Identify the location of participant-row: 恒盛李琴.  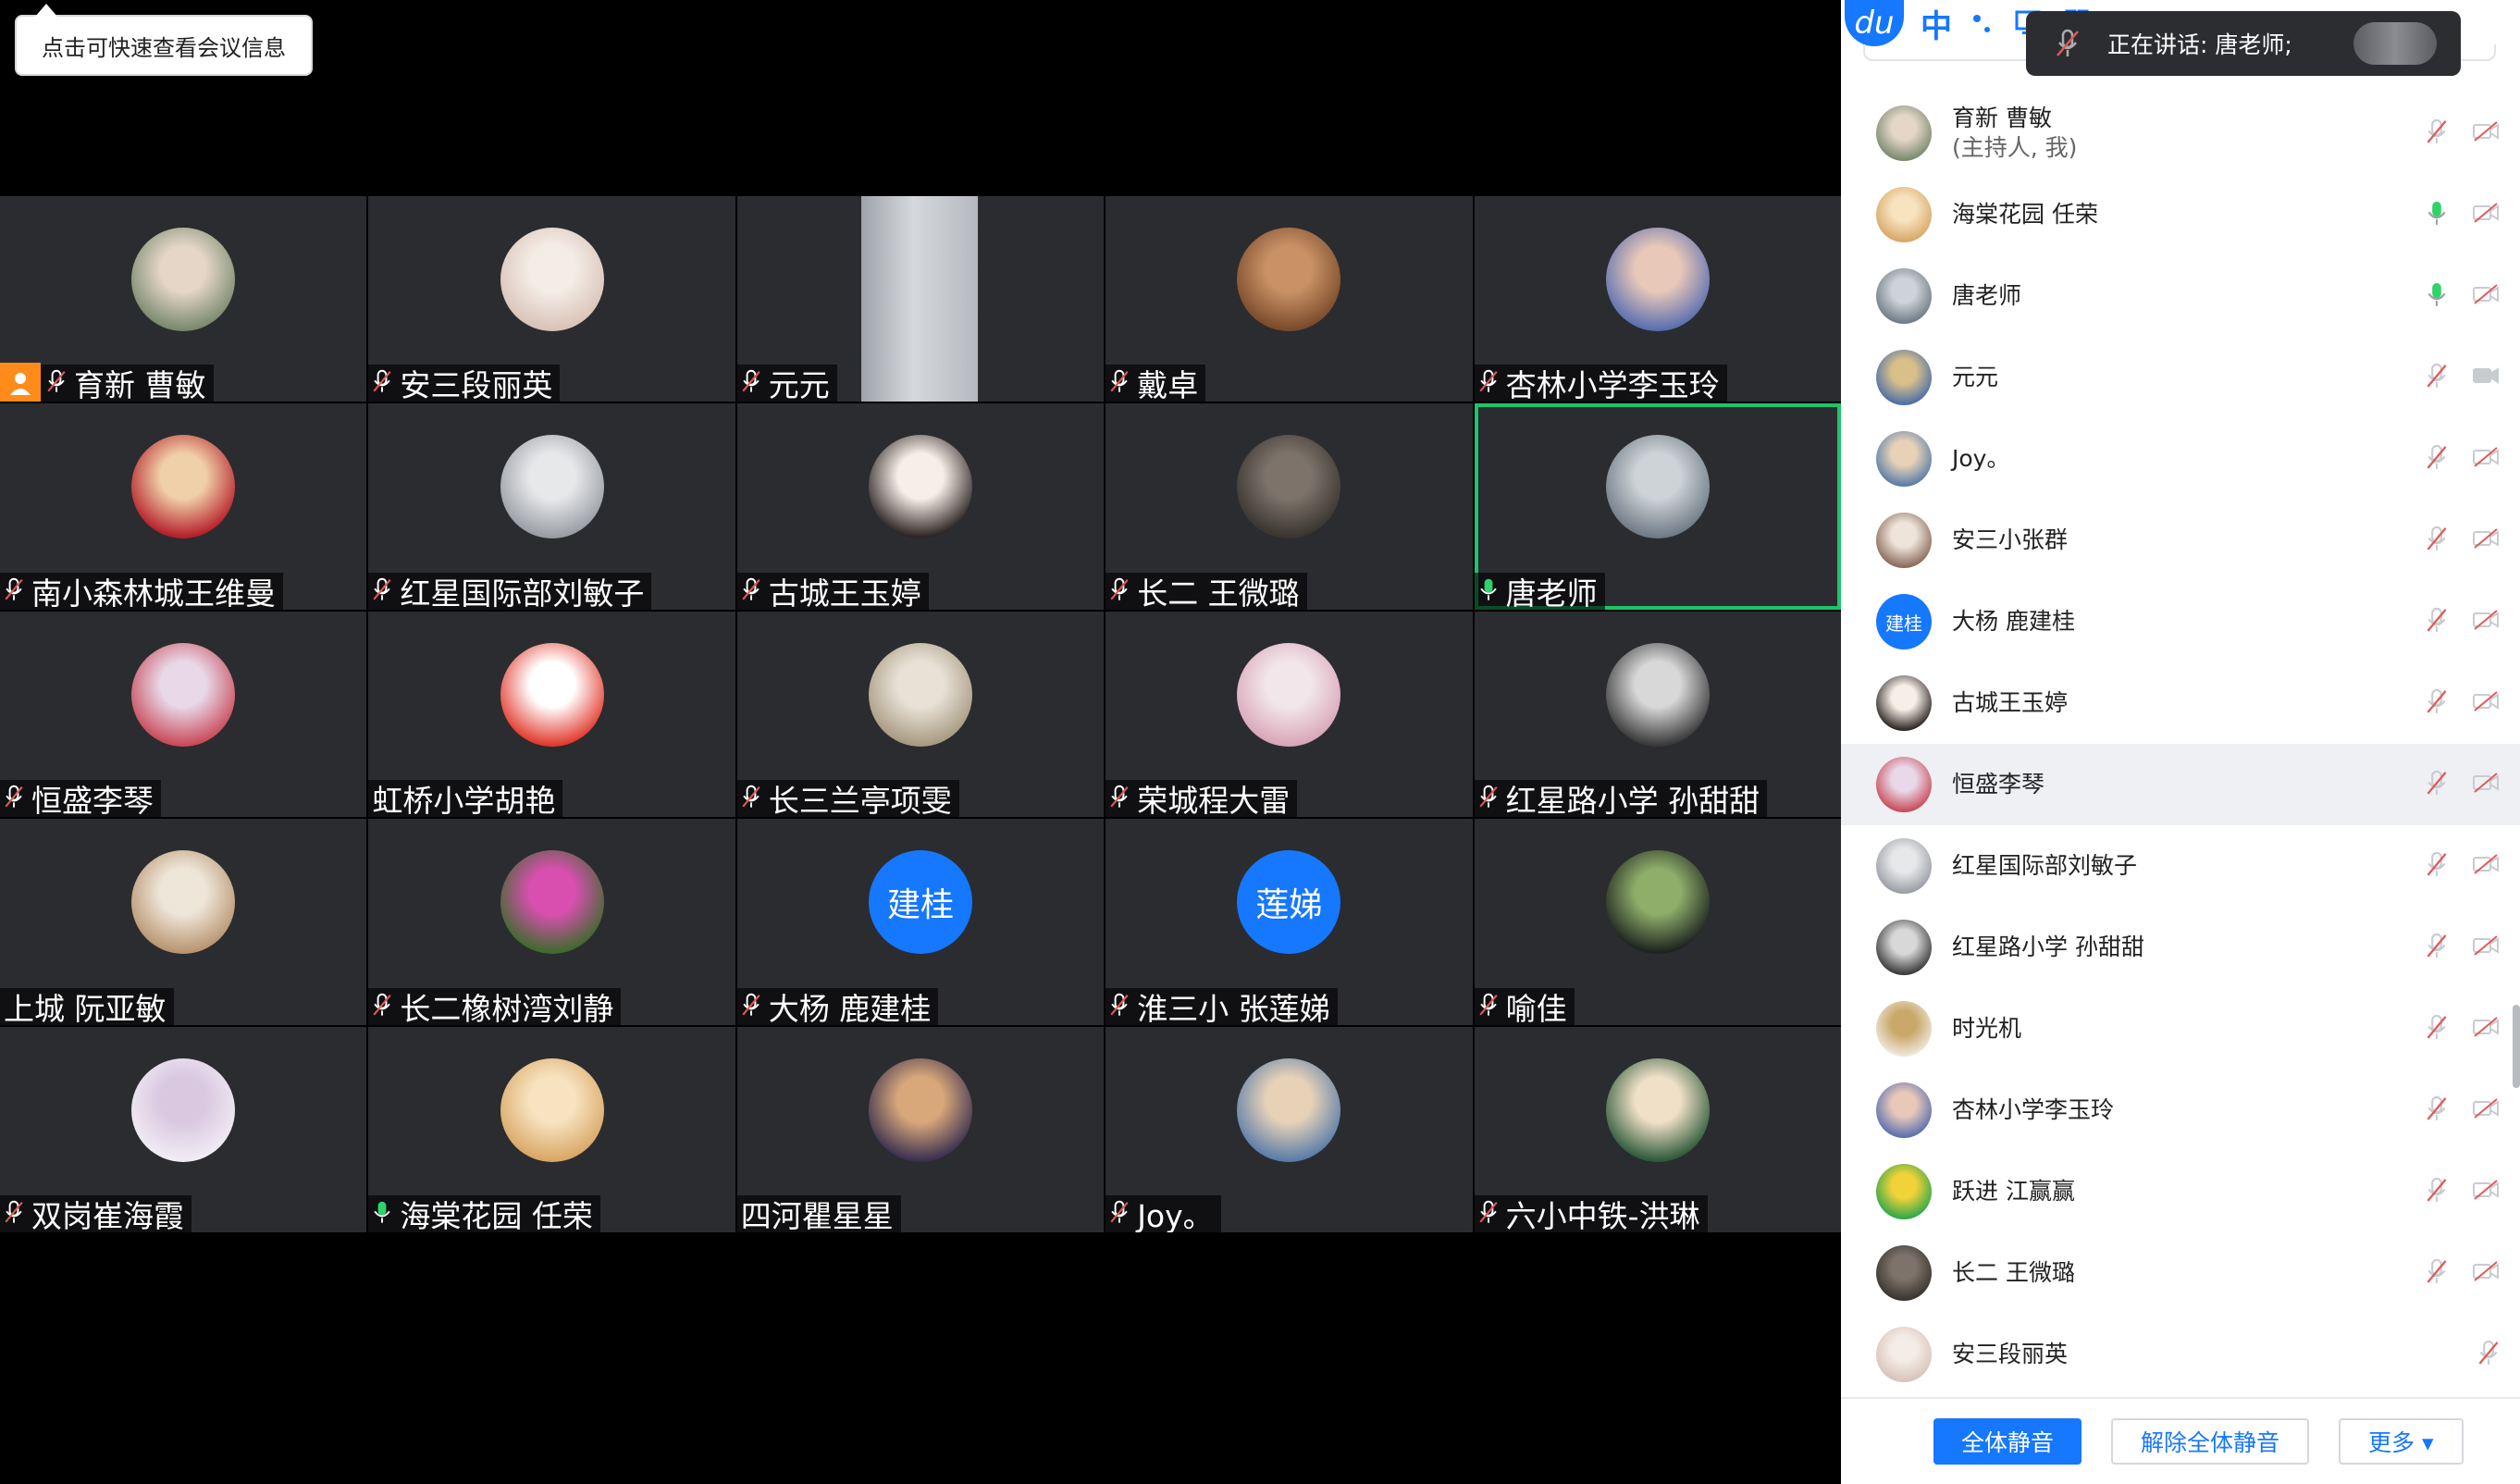
(2180, 785).